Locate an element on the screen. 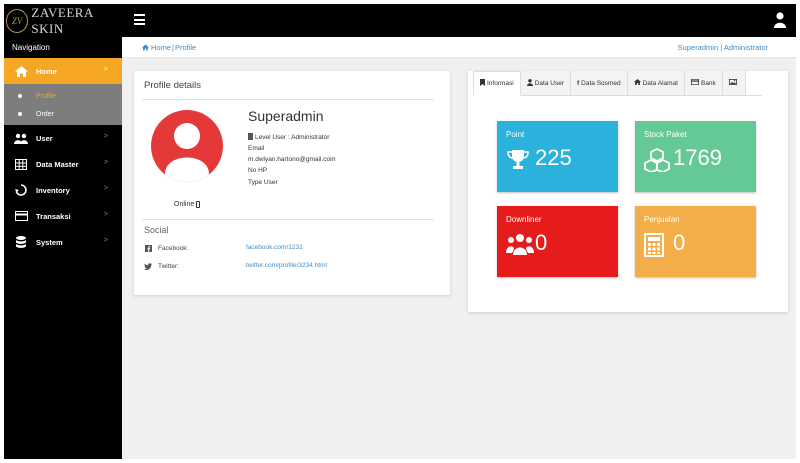 The width and height of the screenshot is (800, 463). image-icon is located at coordinates (732, 83).